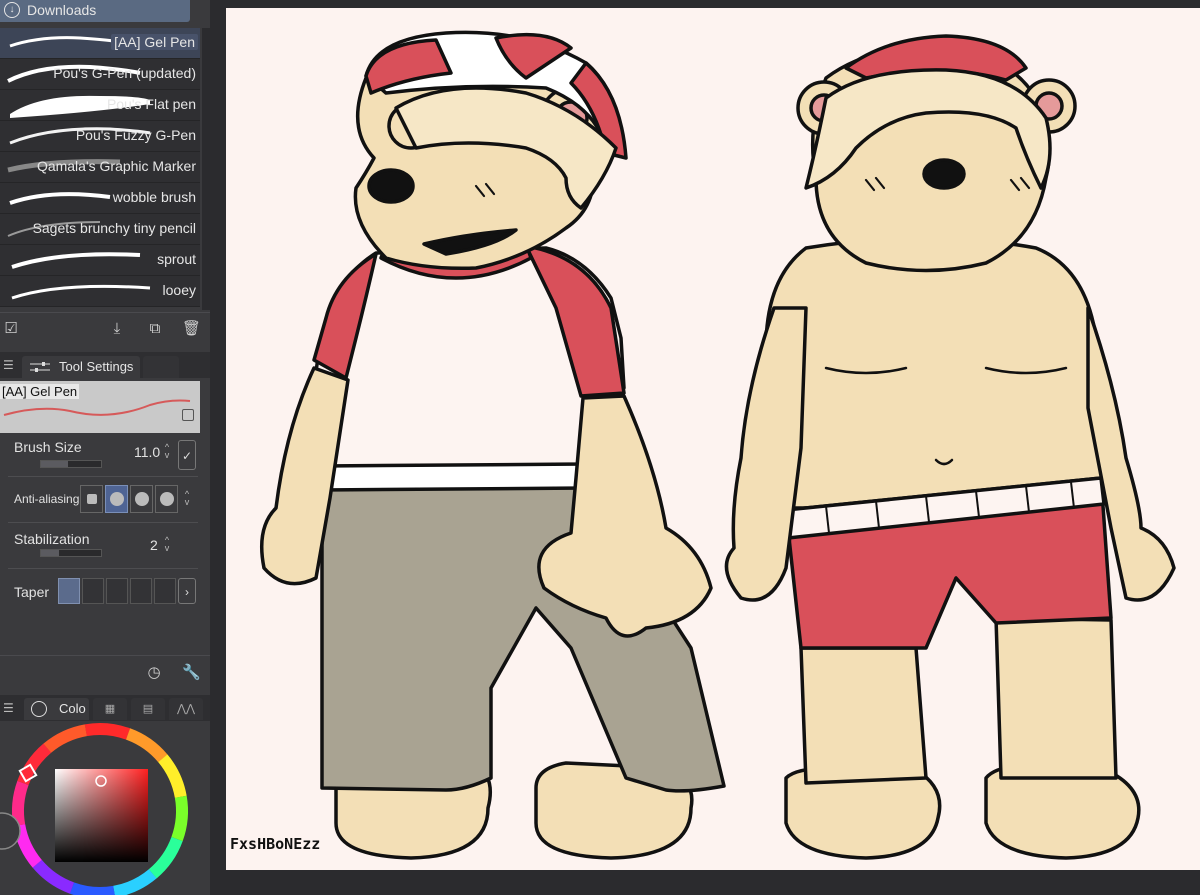 The width and height of the screenshot is (1200, 895). What do you see at coordinates (71, 464) in the screenshot?
I see `brush-size-slider` at bounding box center [71, 464].